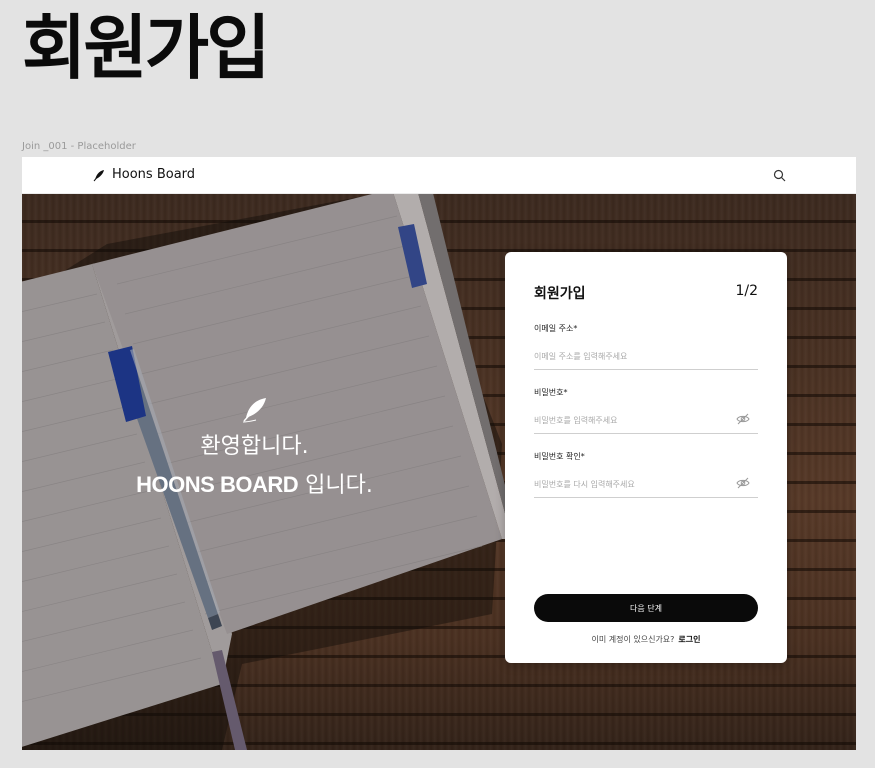 Image resolution: width=875 pixels, height=768 pixels. Describe the element at coordinates (439, 175) in the screenshot. I see `navbar: Hoons Board` at that location.